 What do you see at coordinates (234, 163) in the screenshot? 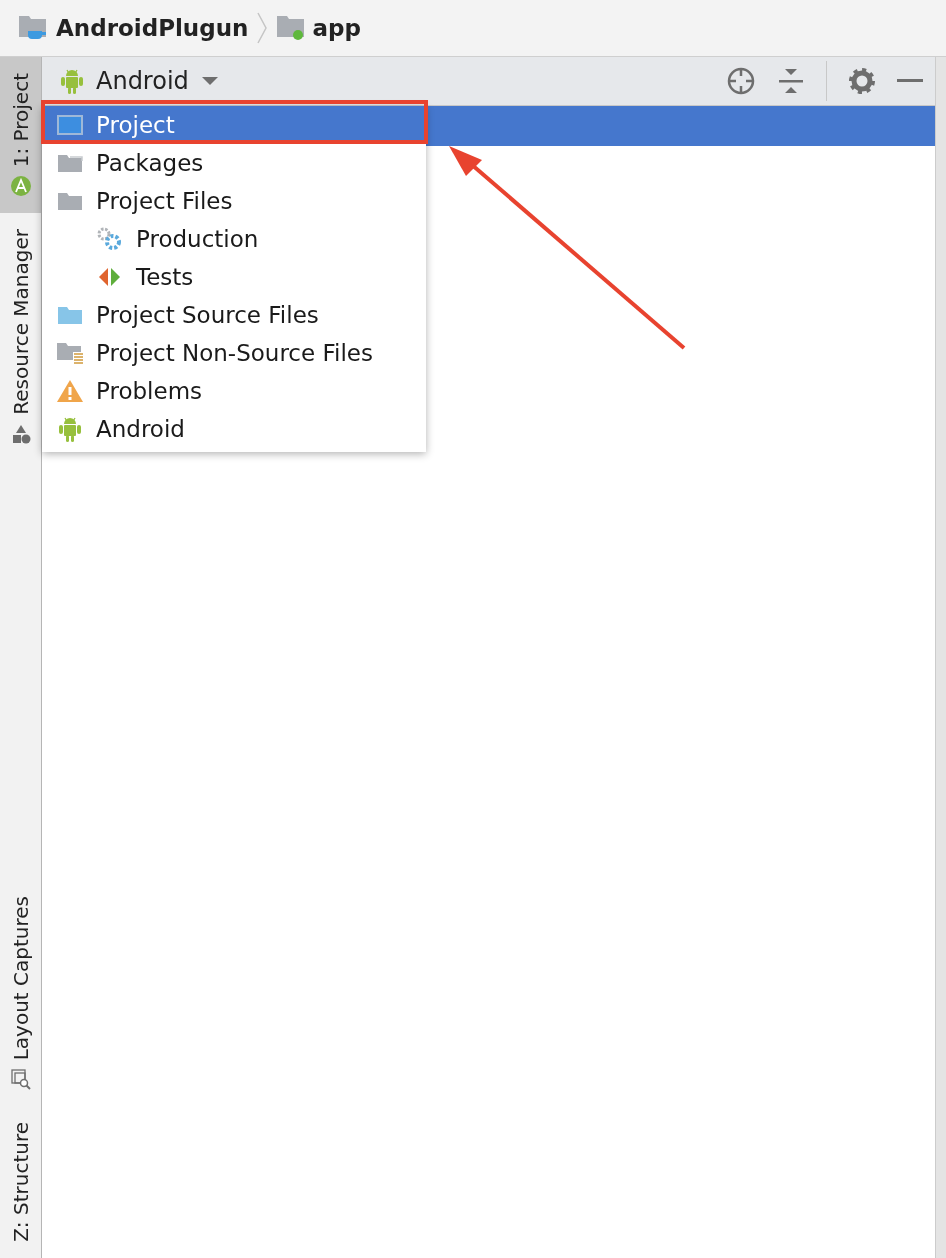
I see `menu-item: Packages` at bounding box center [234, 163].